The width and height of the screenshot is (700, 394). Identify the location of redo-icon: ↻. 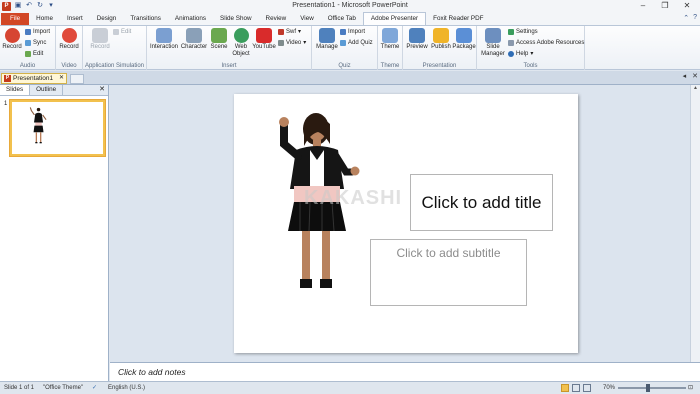
(40, 6).